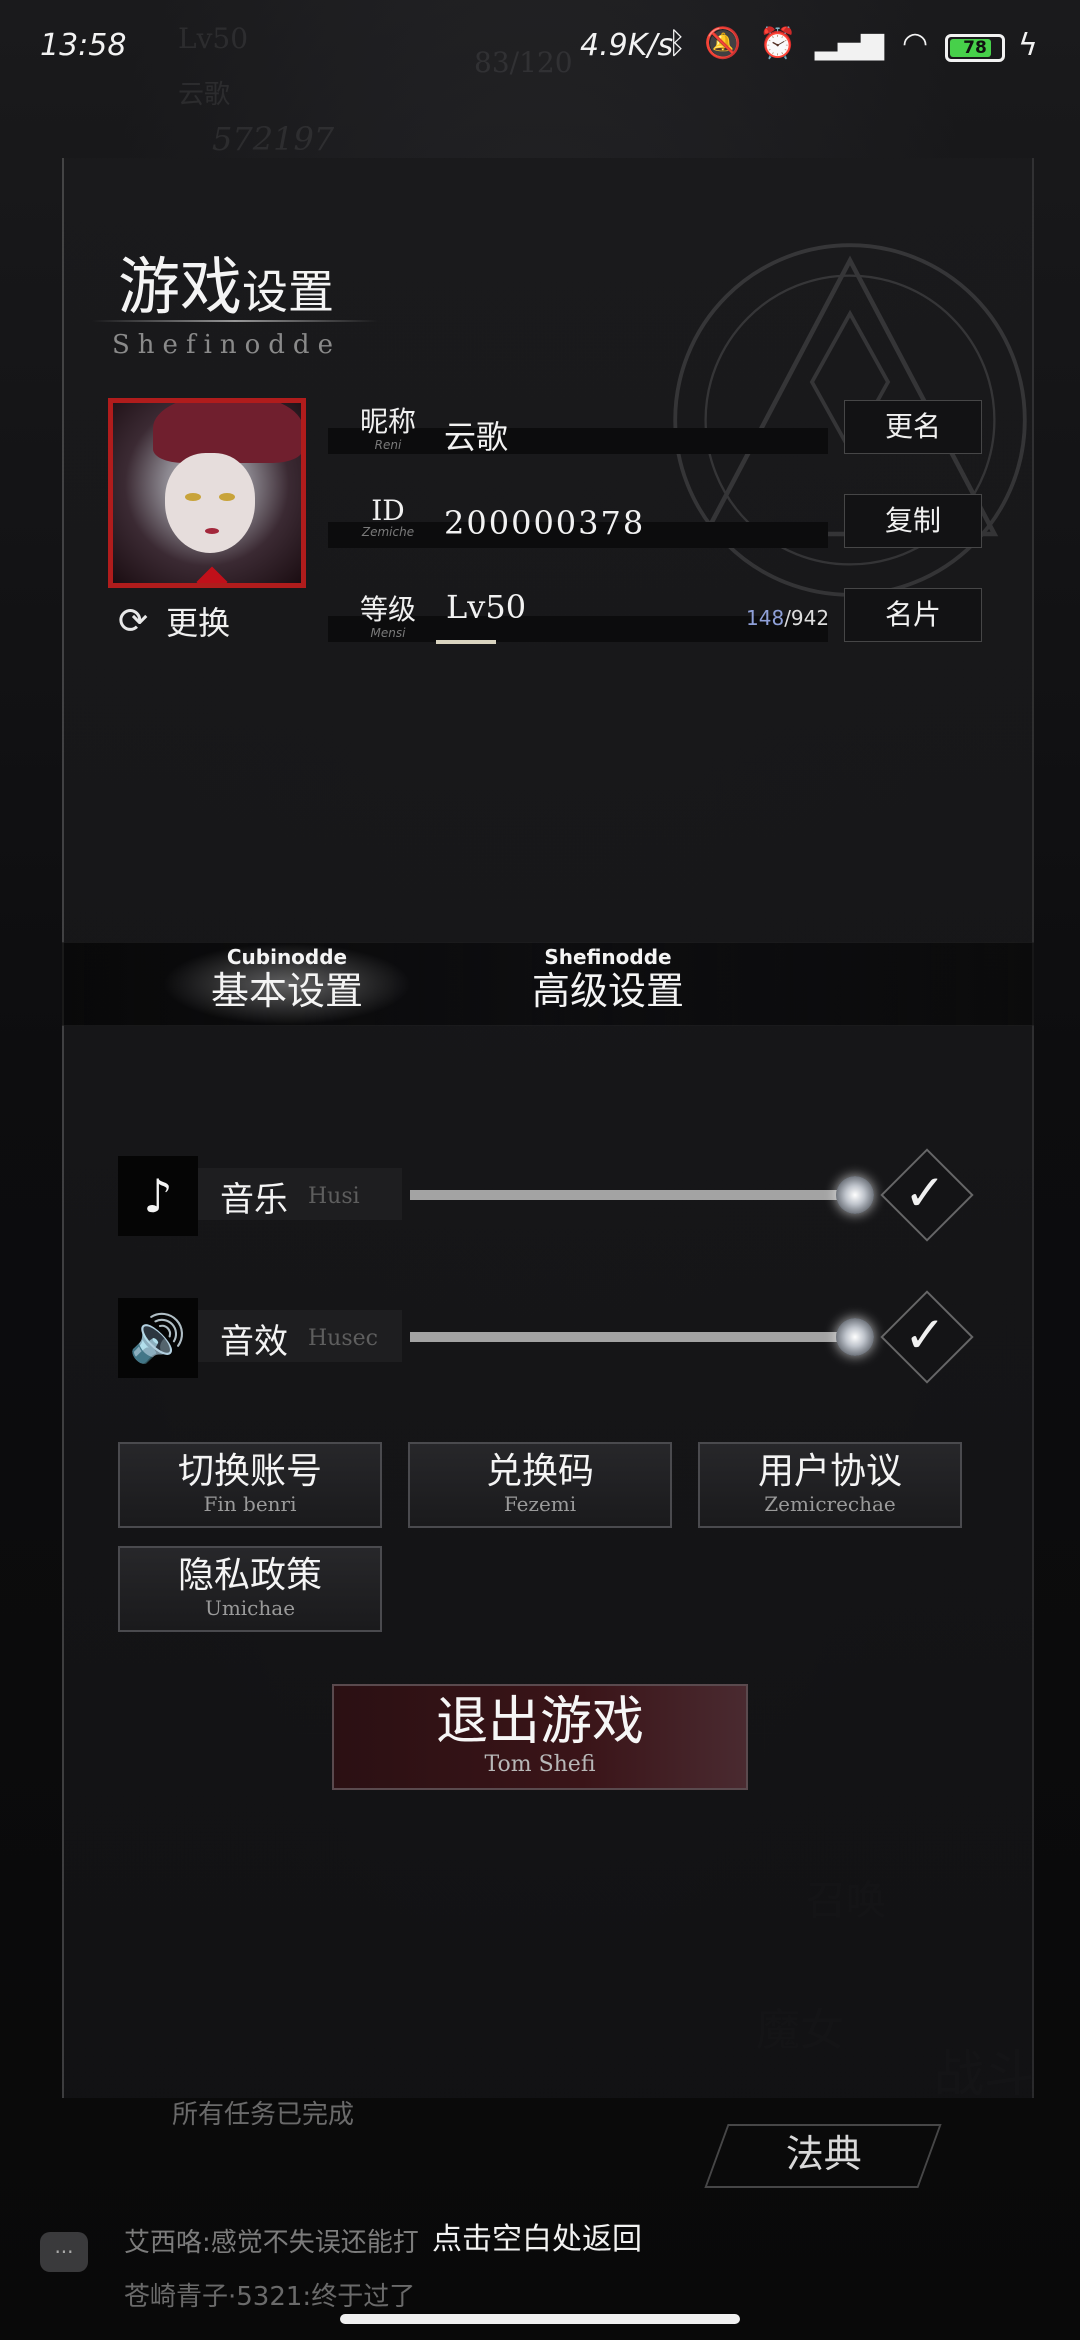 The height and width of the screenshot is (2340, 1080). What do you see at coordinates (250, 1608) in the screenshot?
I see `privacy-policy-en: Umichae` at bounding box center [250, 1608].